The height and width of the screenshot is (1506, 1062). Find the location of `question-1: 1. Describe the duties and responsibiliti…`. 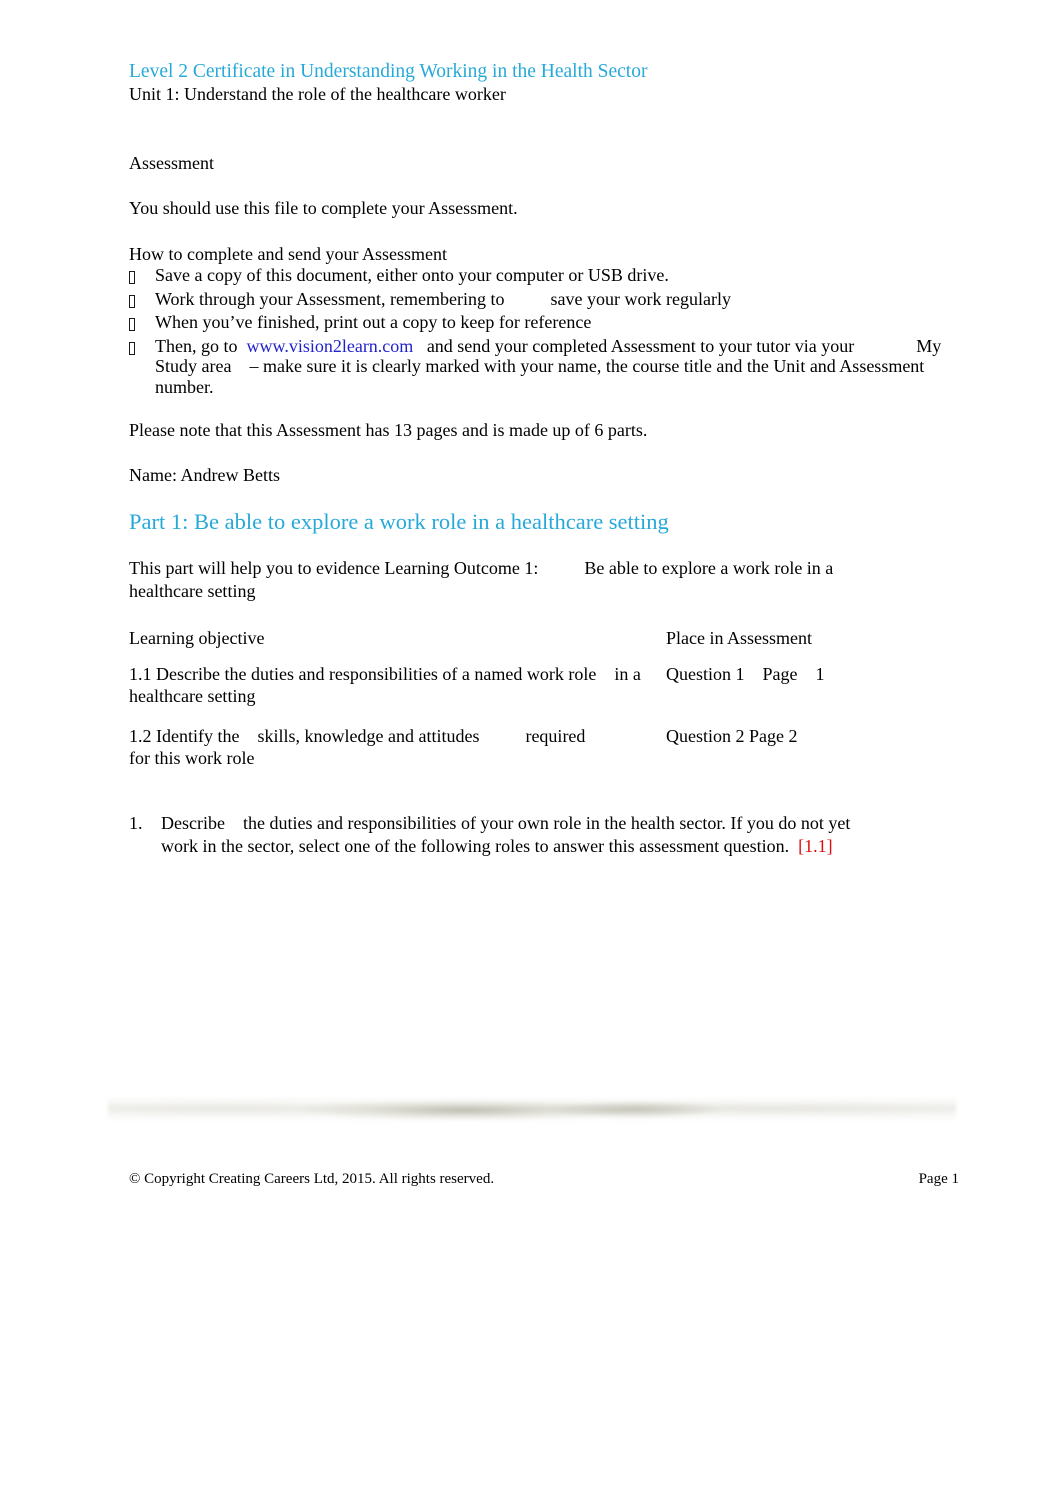

question-1: 1. Describe the duties and responsibiliti… is located at coordinates (509, 835).